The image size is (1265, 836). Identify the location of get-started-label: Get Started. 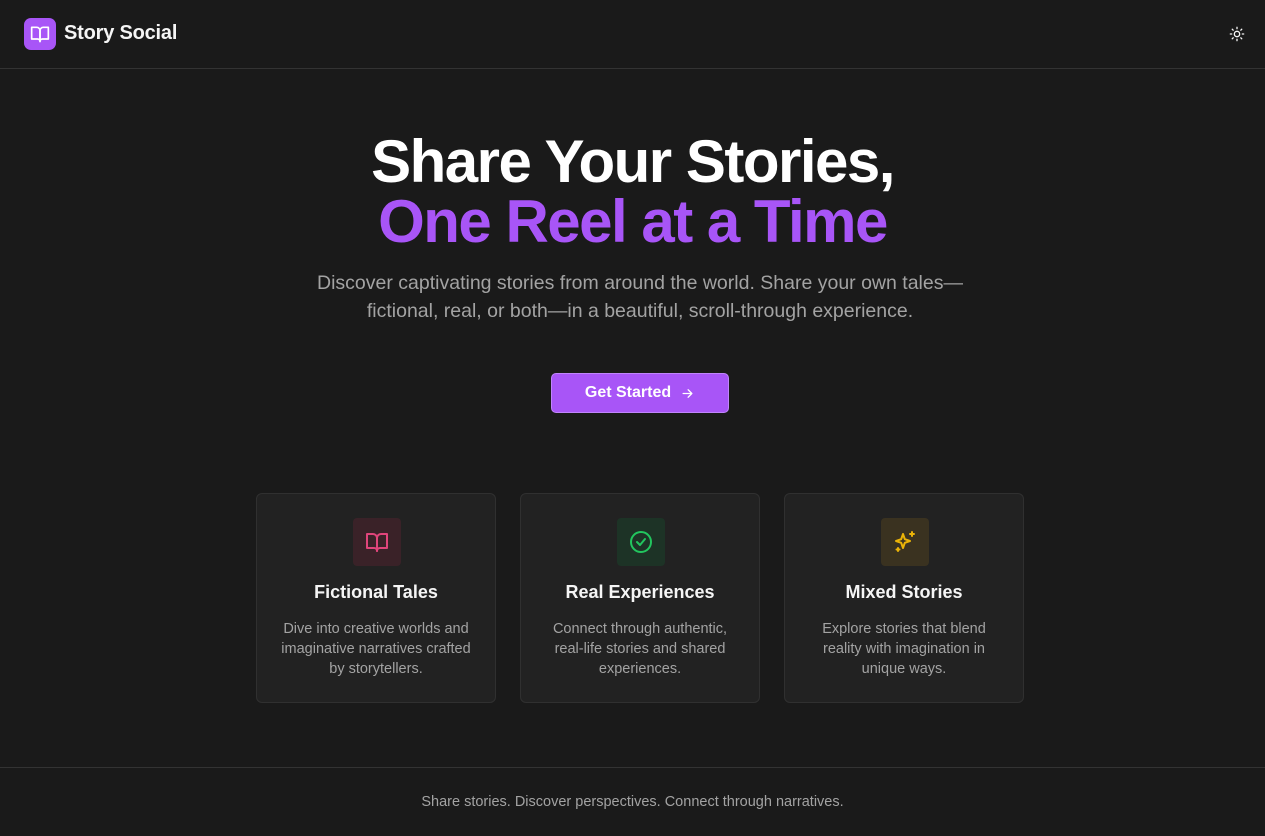
(628, 392).